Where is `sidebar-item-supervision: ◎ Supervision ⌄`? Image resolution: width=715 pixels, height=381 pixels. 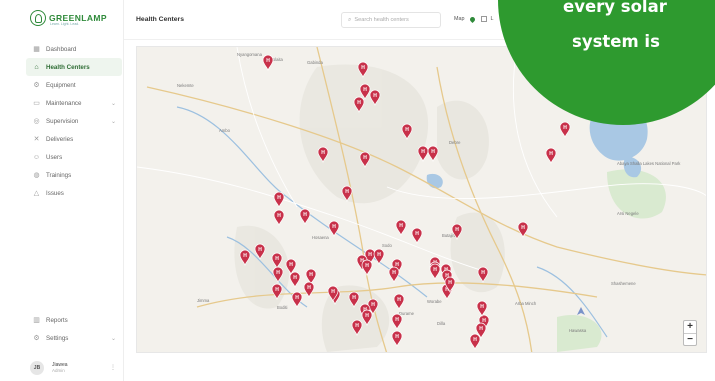 sidebar-item-supervision: ◎ Supervision ⌄ is located at coordinates (74, 121).